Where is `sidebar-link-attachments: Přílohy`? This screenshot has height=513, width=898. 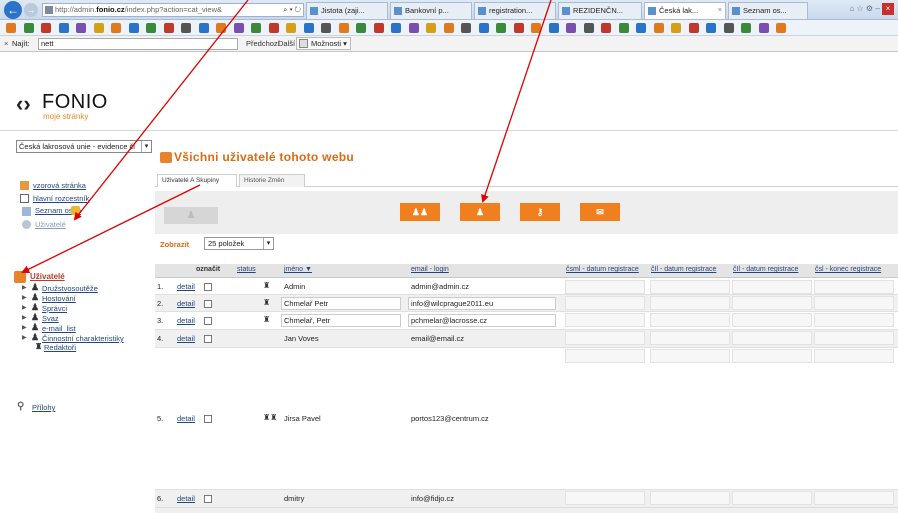
sidebar-link-attachments: Přílohy is located at coordinates (43, 407).